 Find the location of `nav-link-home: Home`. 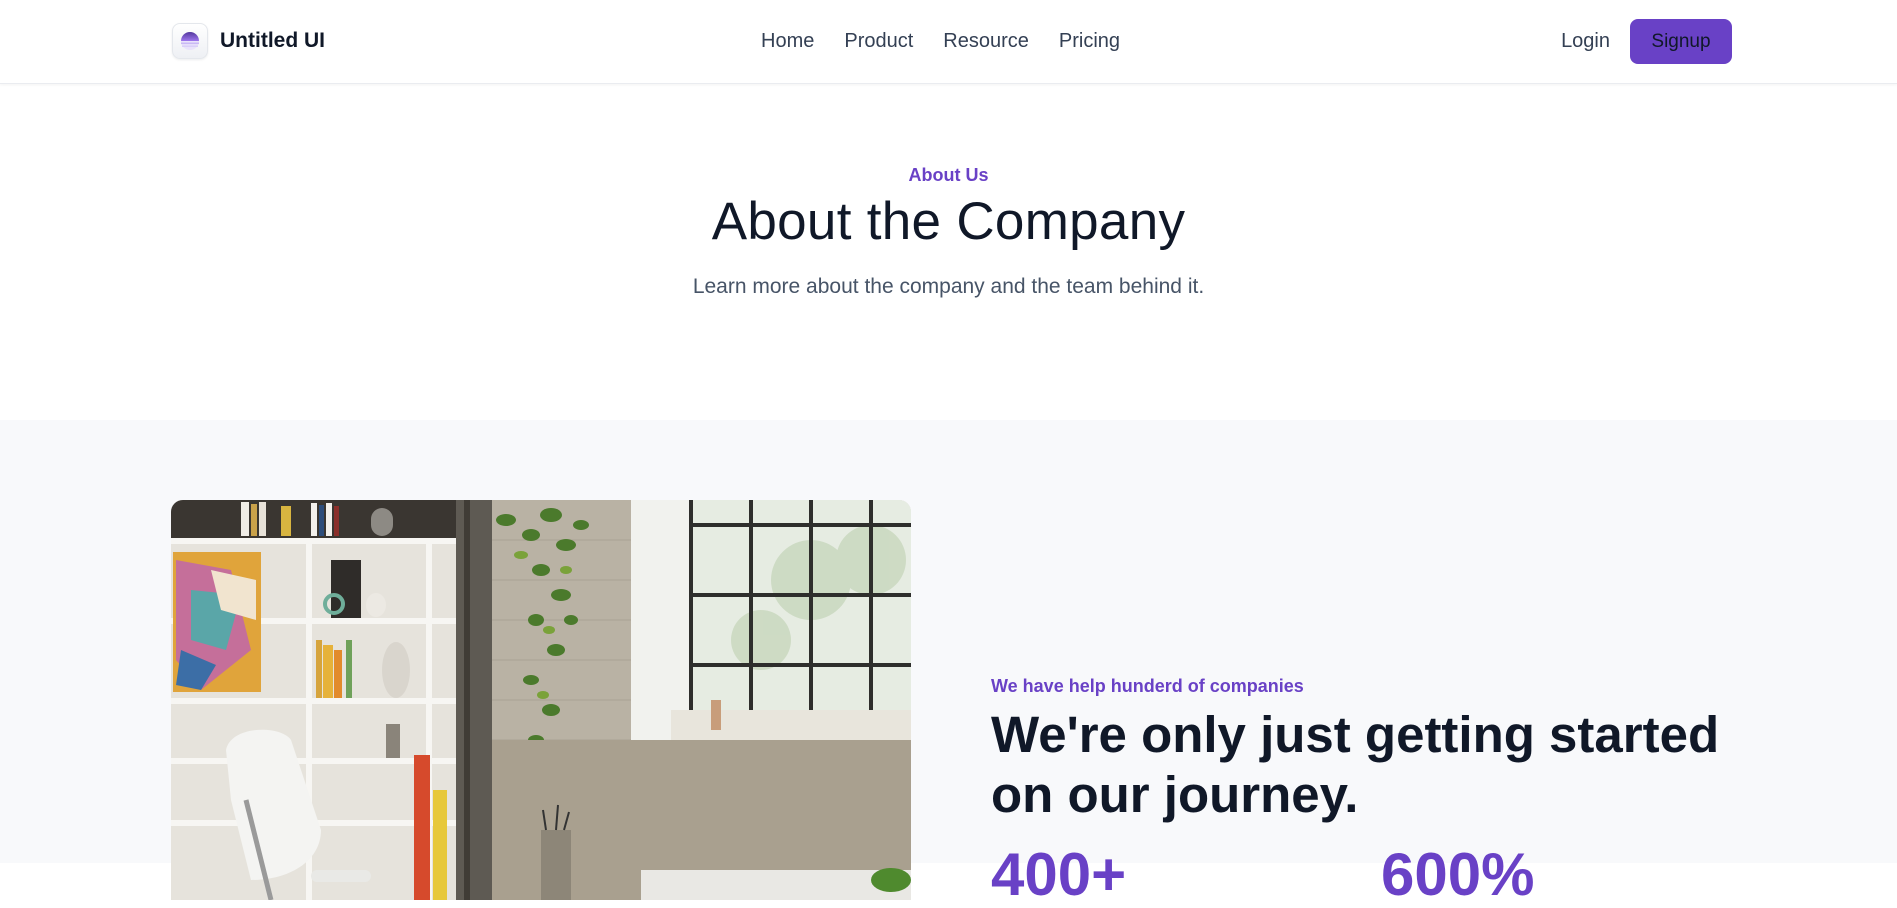

nav-link-home: Home is located at coordinates (787, 41).